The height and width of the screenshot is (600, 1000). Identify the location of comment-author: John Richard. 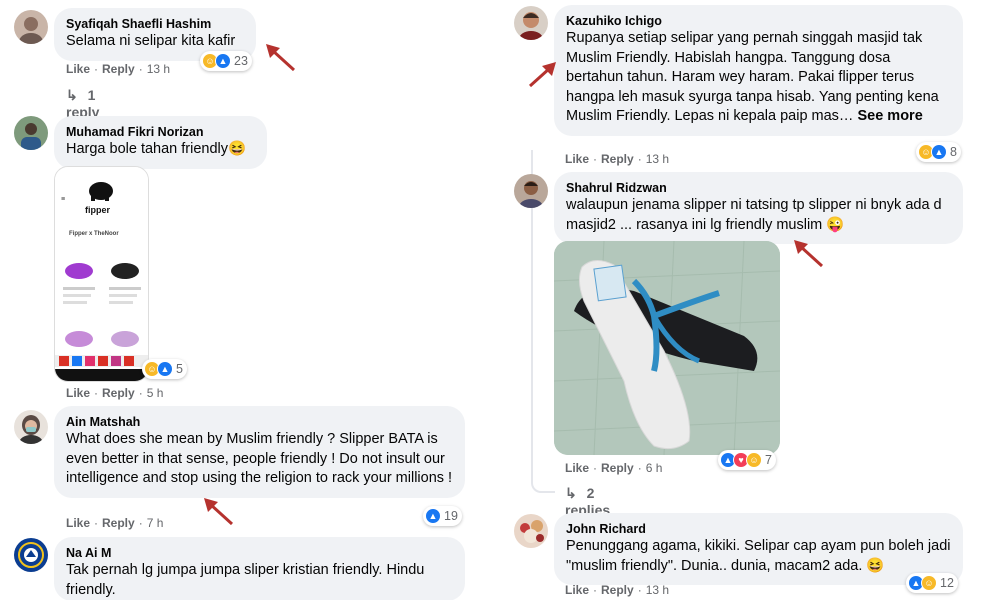
(758, 529).